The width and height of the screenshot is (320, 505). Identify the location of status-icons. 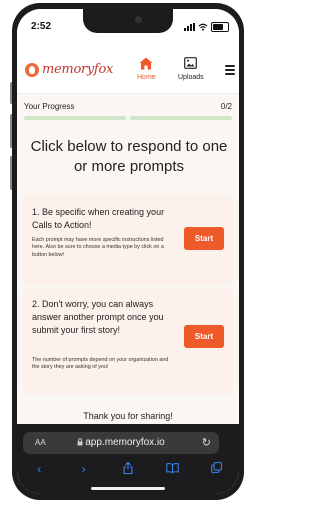
(206, 27).